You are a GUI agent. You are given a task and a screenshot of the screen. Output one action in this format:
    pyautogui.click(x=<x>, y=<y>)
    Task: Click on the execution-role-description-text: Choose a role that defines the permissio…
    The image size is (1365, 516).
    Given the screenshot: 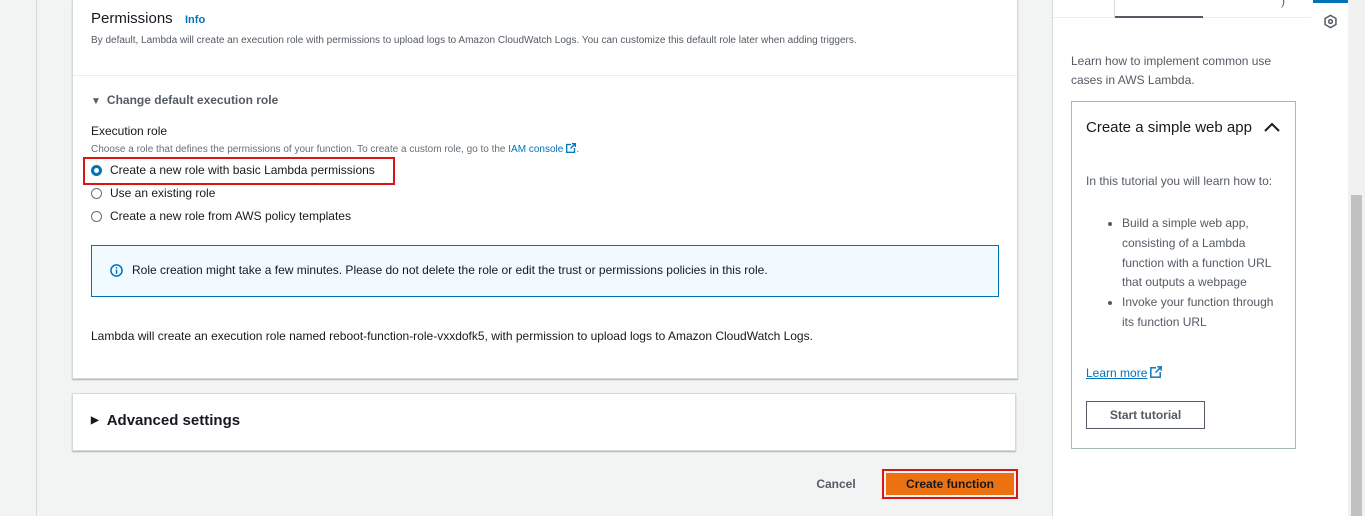 What is the action you would take?
    pyautogui.click(x=298, y=149)
    